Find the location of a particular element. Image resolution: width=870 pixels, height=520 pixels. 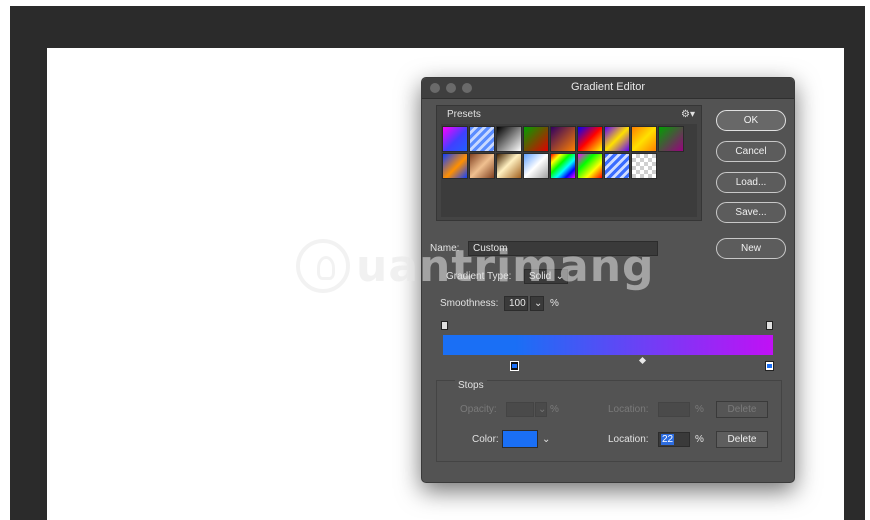

color-stop-right is located at coordinates (769, 366).